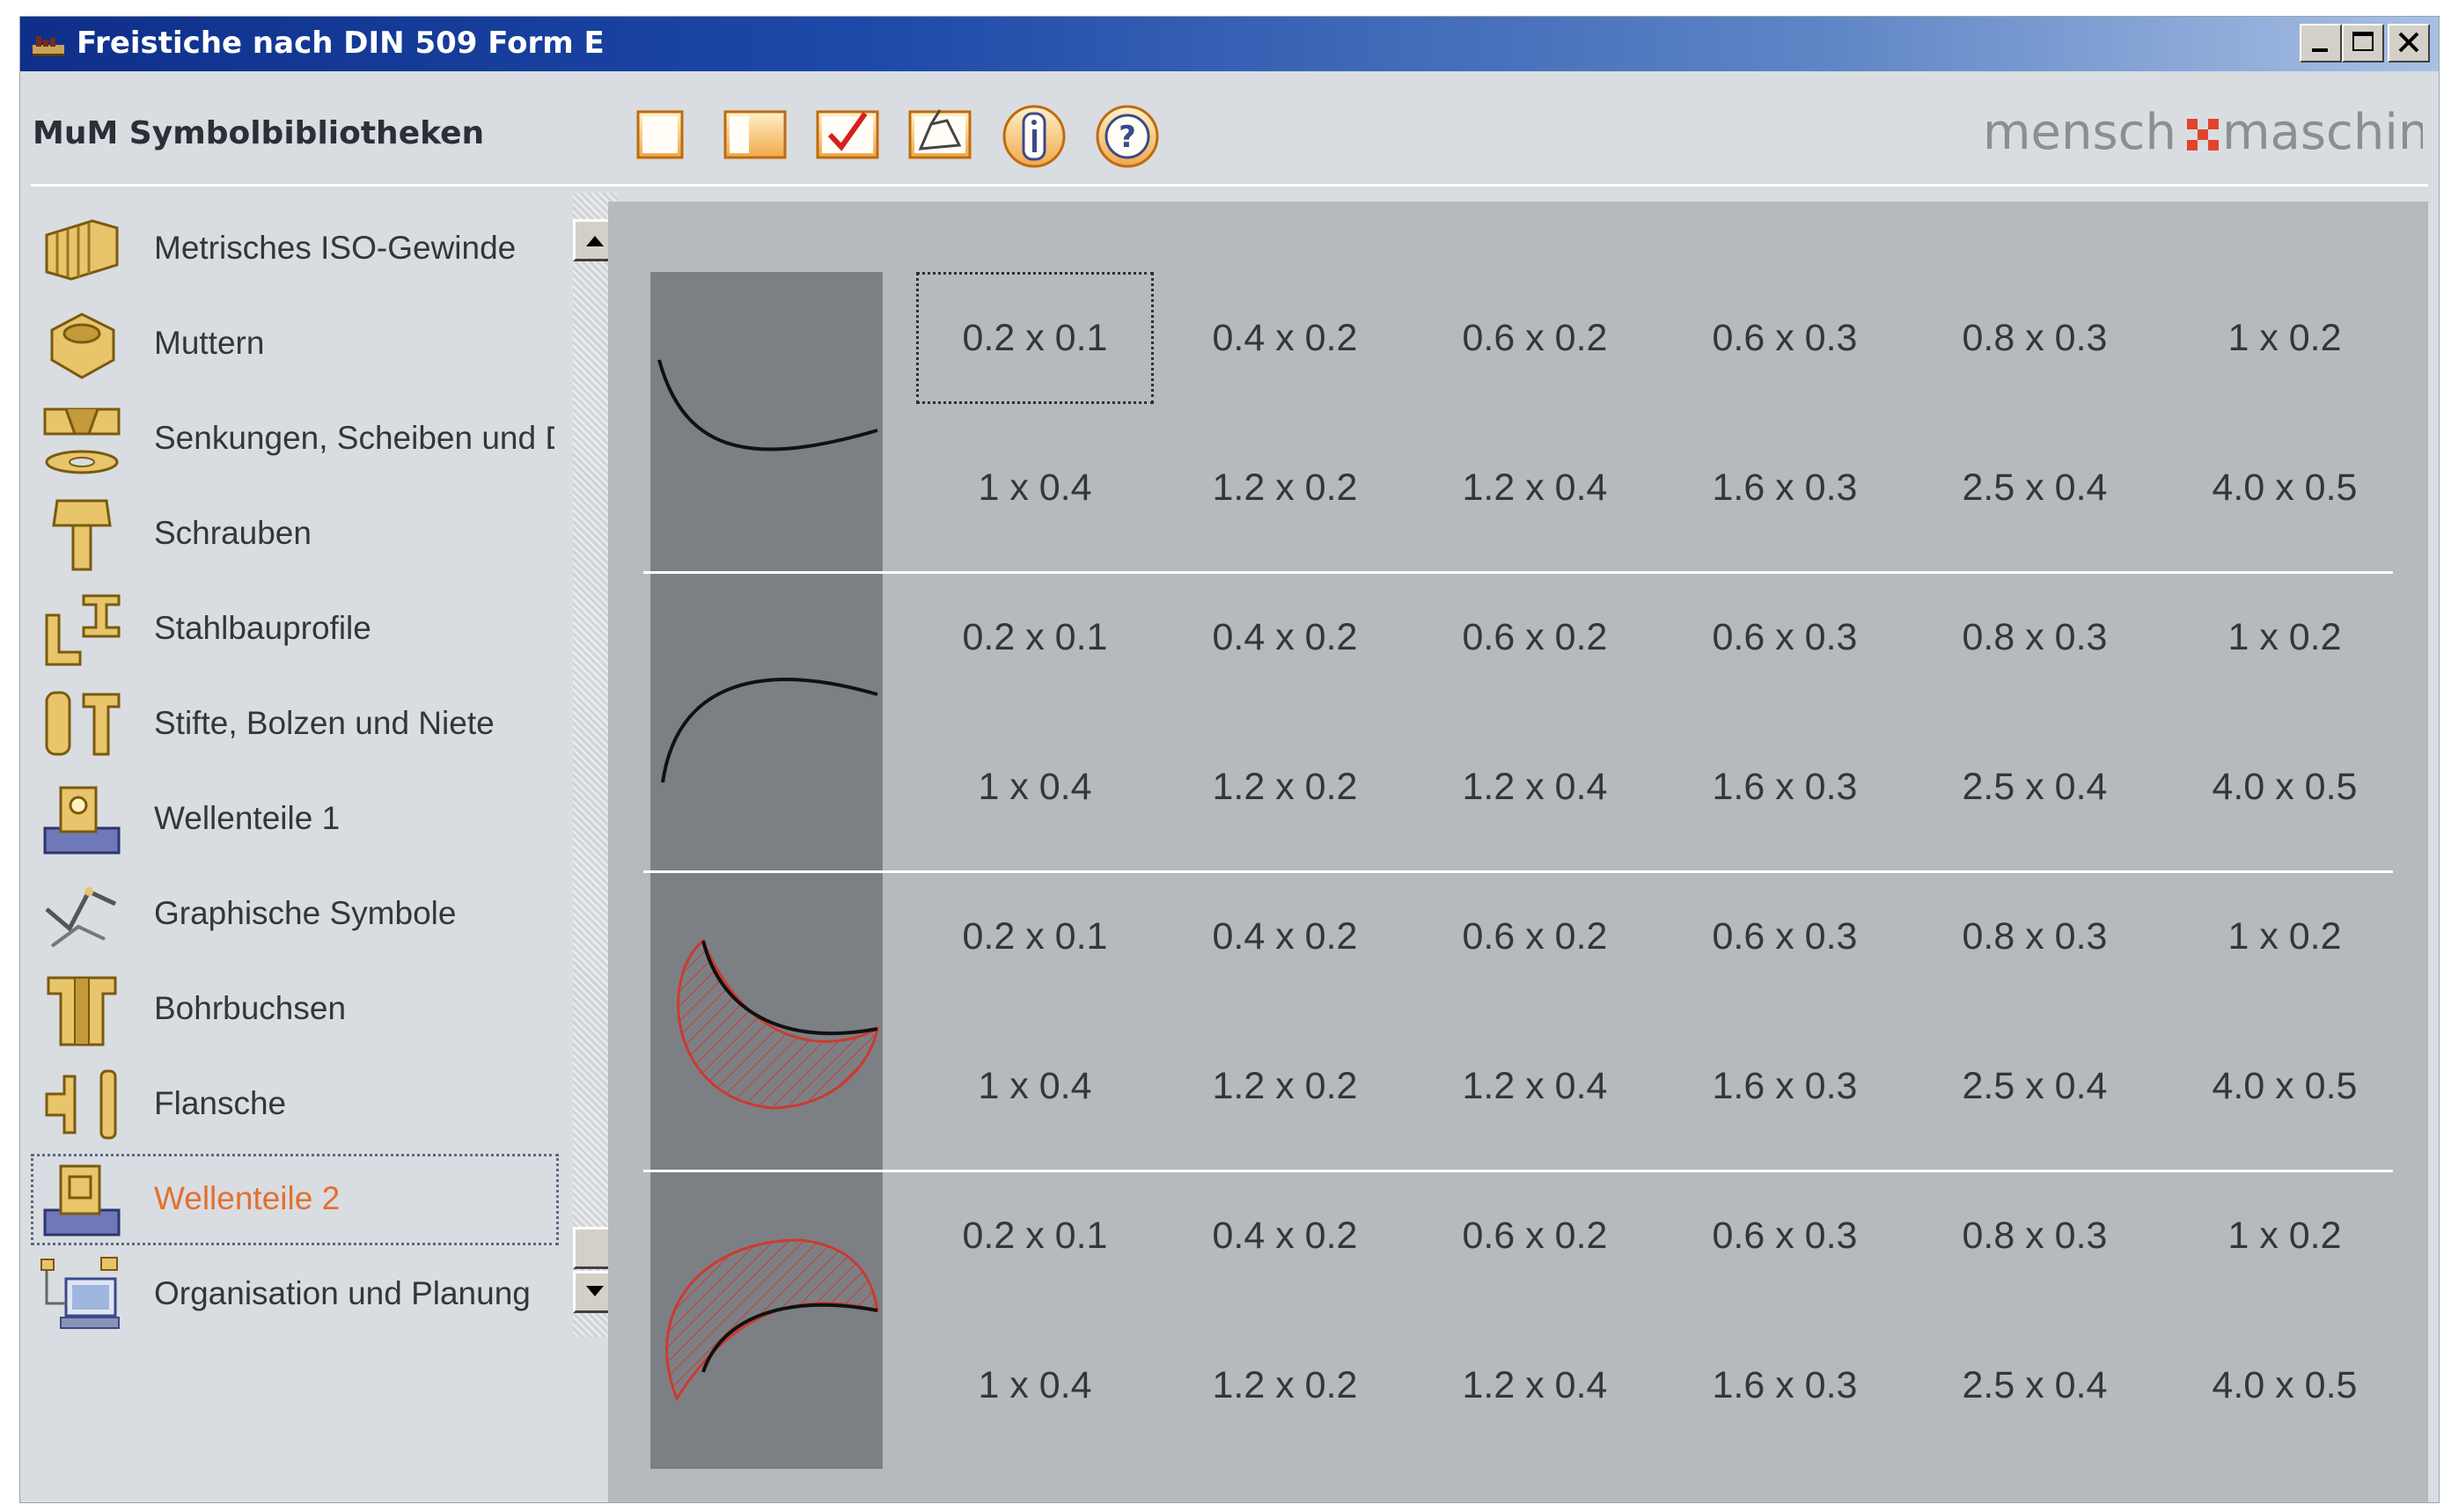  I want to click on sidebar-item-schrauben: Schrauben, so click(295, 534).